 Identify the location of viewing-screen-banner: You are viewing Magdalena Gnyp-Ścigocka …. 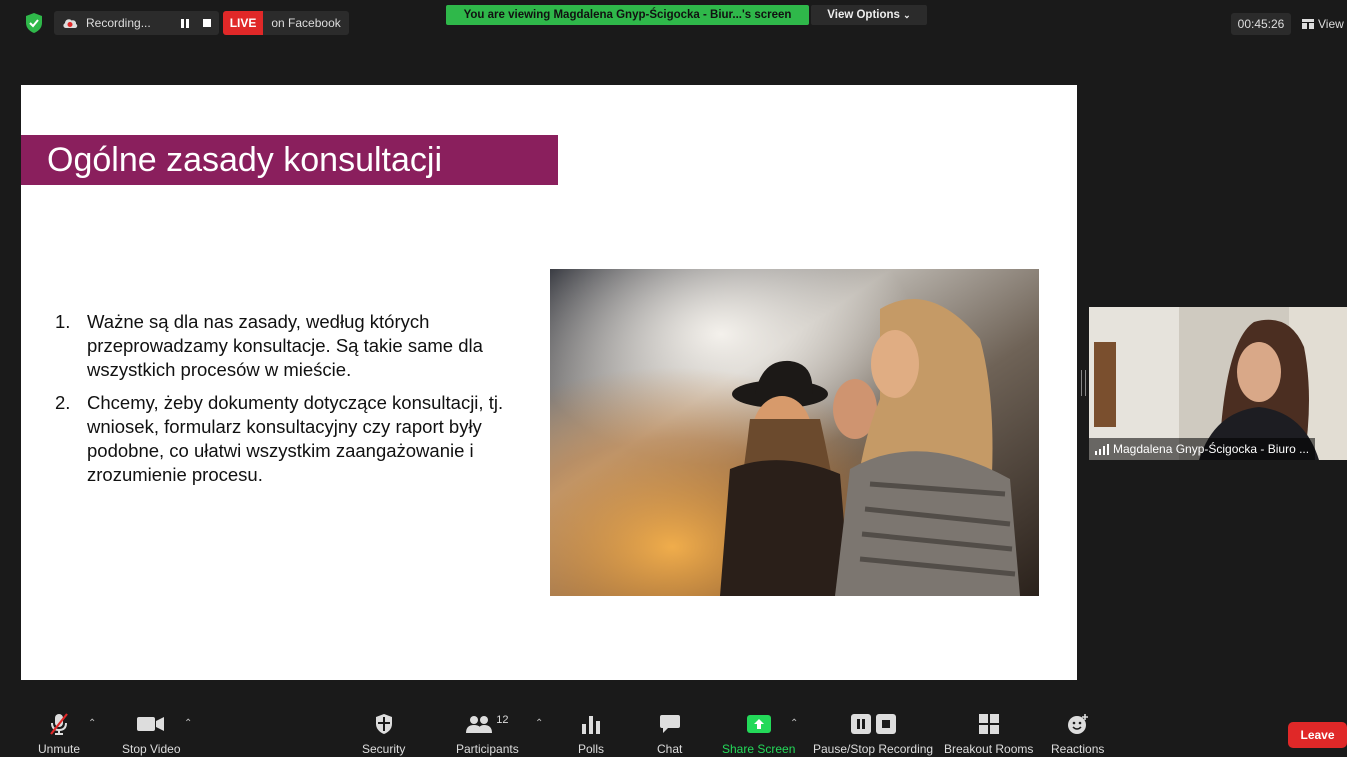
(627, 15).